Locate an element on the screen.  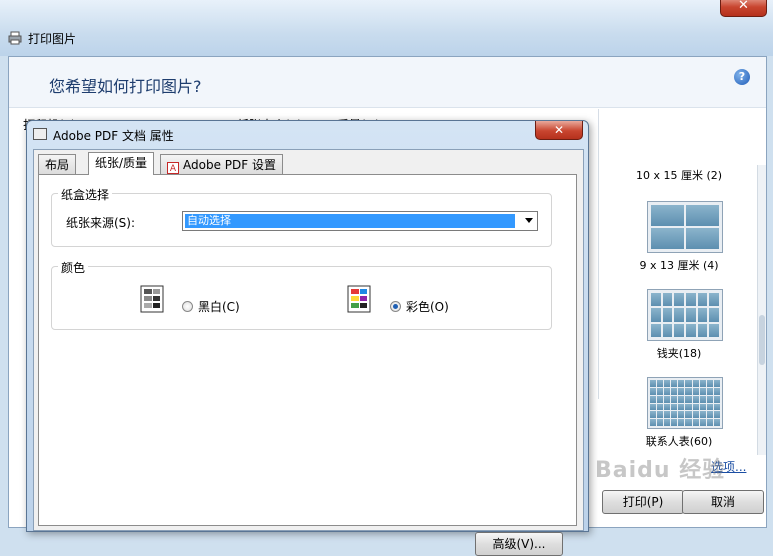
cancel-button: 取消 is located at coordinates (723, 502).